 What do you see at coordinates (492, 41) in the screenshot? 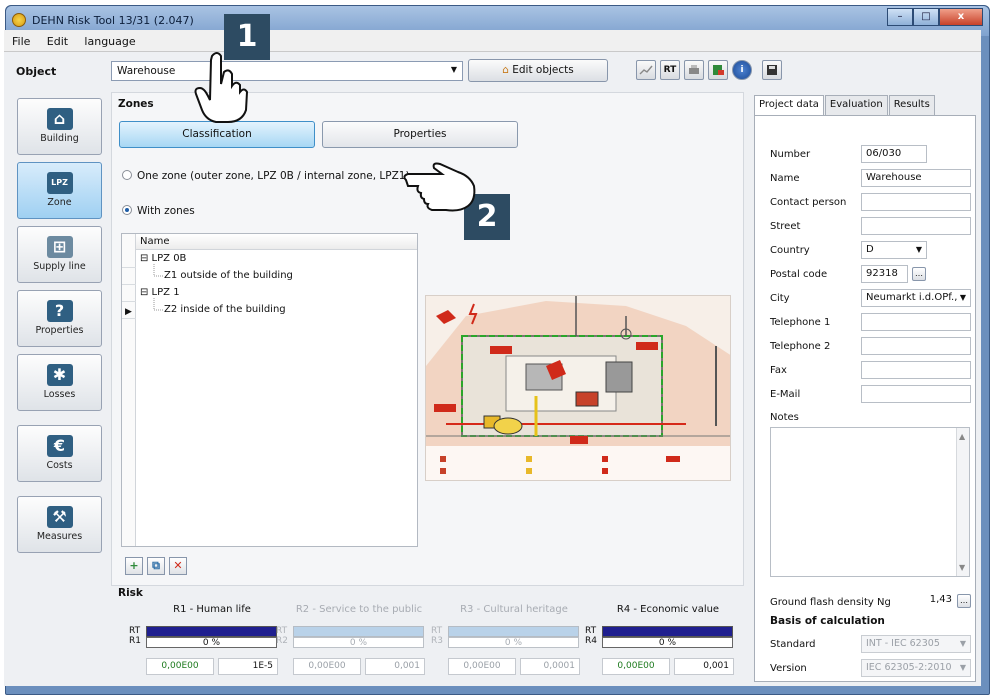
I see `menu-bar: File Edit language` at bounding box center [492, 41].